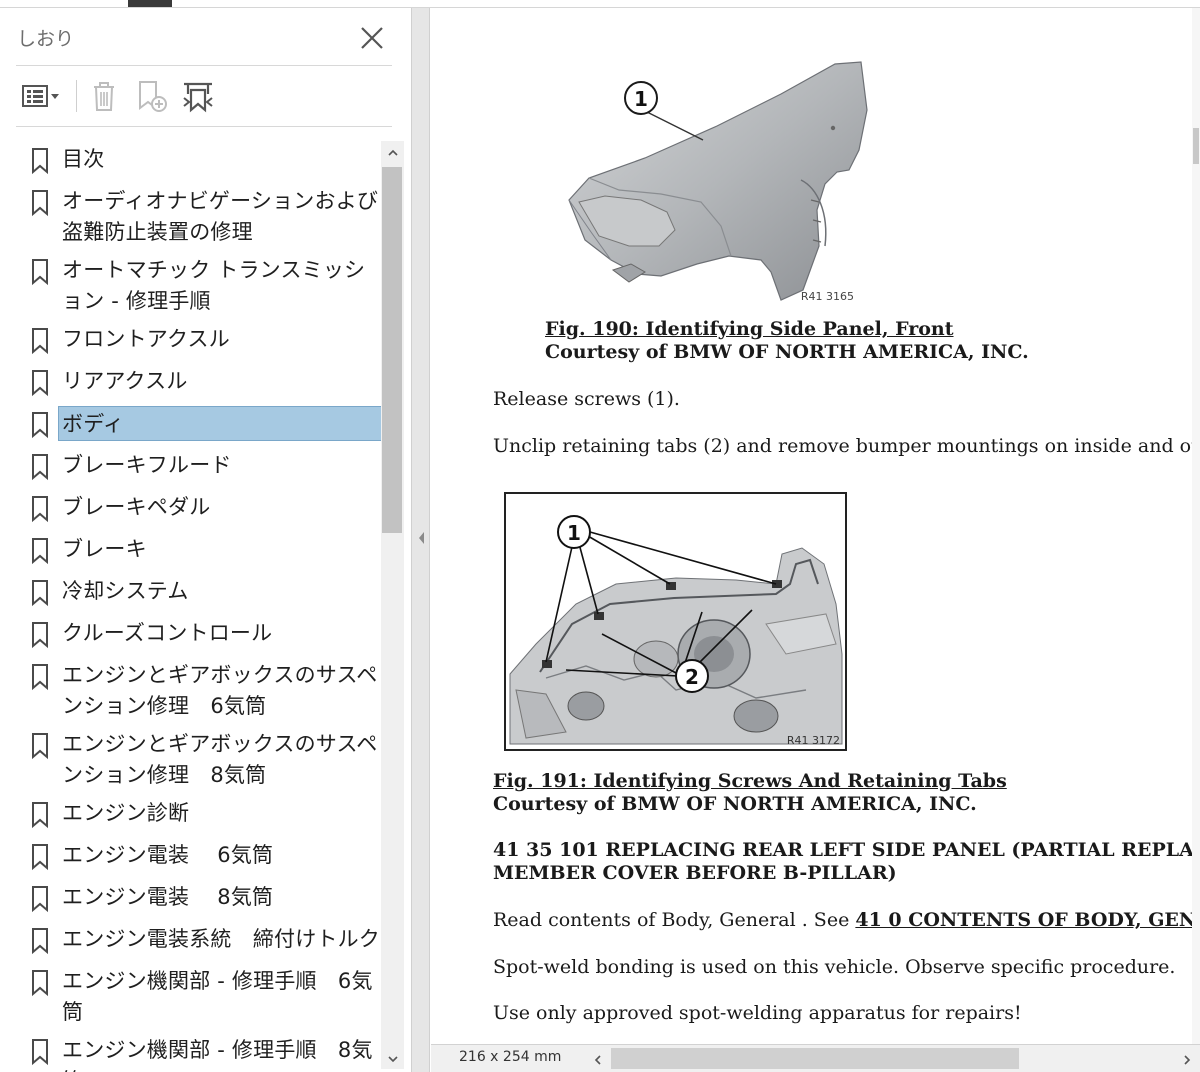 The width and height of the screenshot is (1200, 1072). What do you see at coordinates (372, 38) in the screenshot?
I see `close-icon` at bounding box center [372, 38].